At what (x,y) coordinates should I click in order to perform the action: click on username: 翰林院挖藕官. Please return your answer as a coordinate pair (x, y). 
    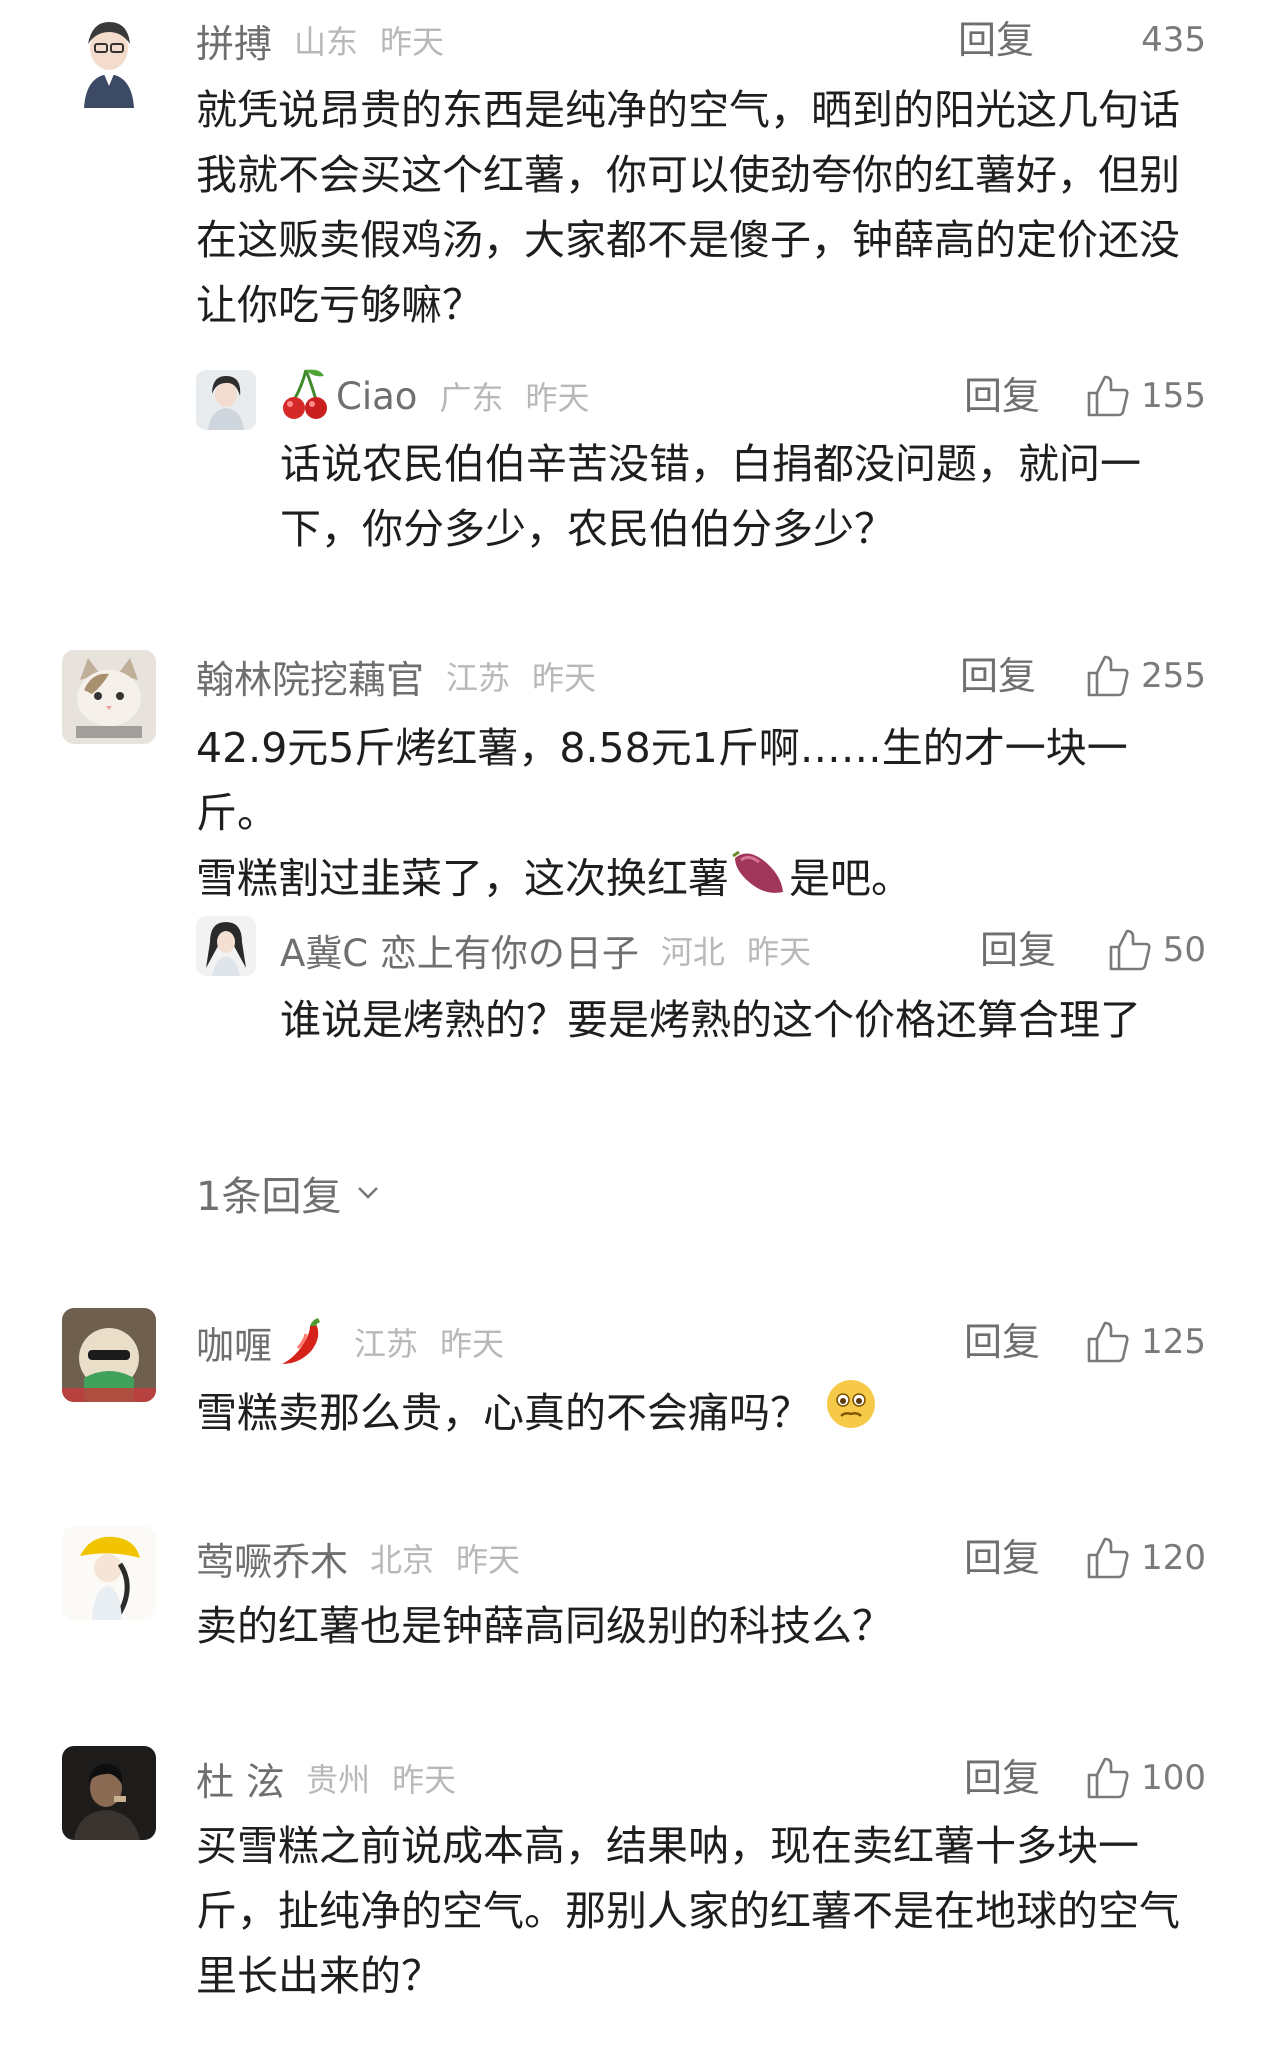
    Looking at the image, I should click on (310, 676).